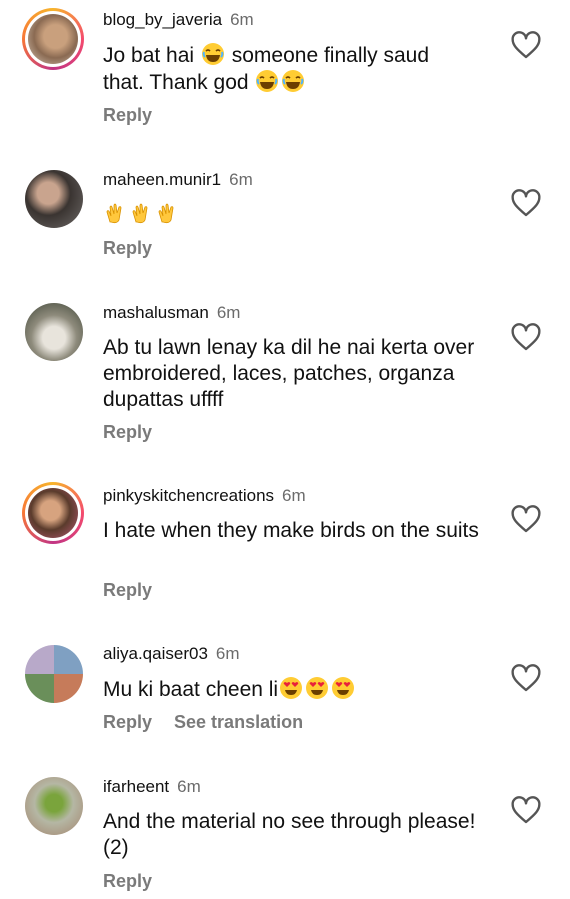 This screenshot has width=570, height=899. I want to click on comment-meta: ifarheent 6m, so click(152, 787).